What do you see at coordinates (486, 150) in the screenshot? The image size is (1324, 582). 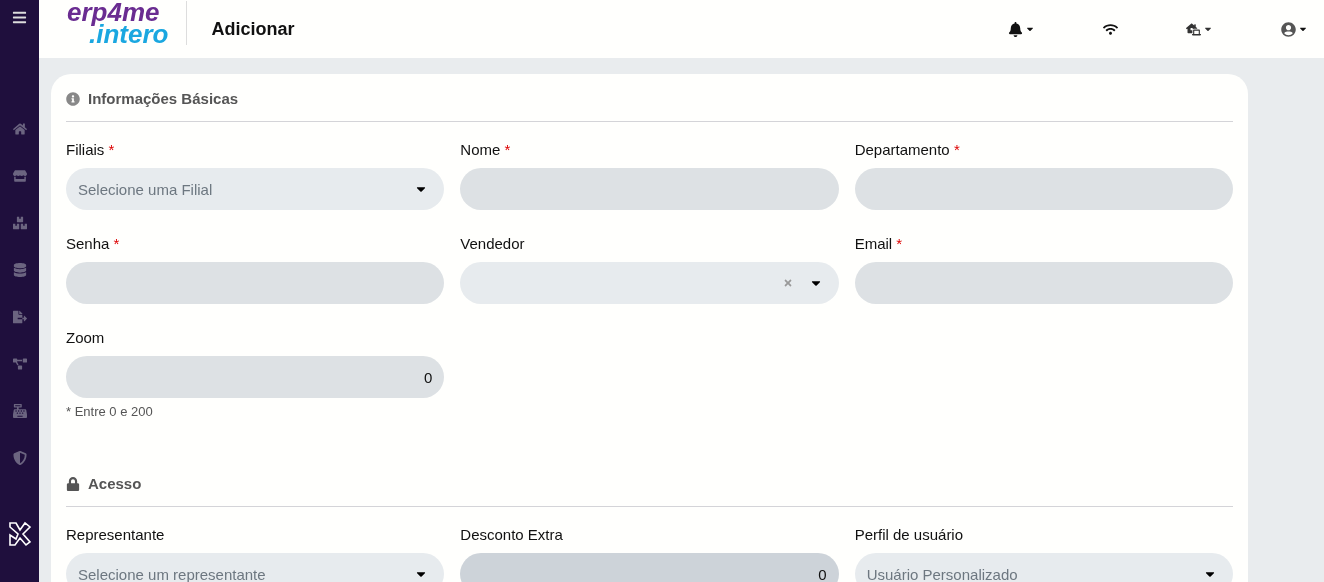 I see `field-label: Nome *` at bounding box center [486, 150].